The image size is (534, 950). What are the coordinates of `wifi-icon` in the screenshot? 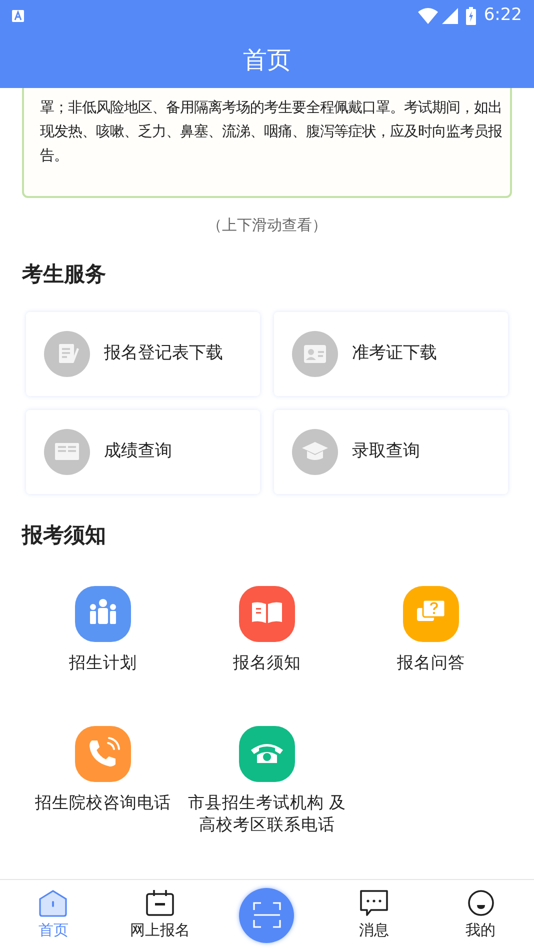 It's located at (428, 16).